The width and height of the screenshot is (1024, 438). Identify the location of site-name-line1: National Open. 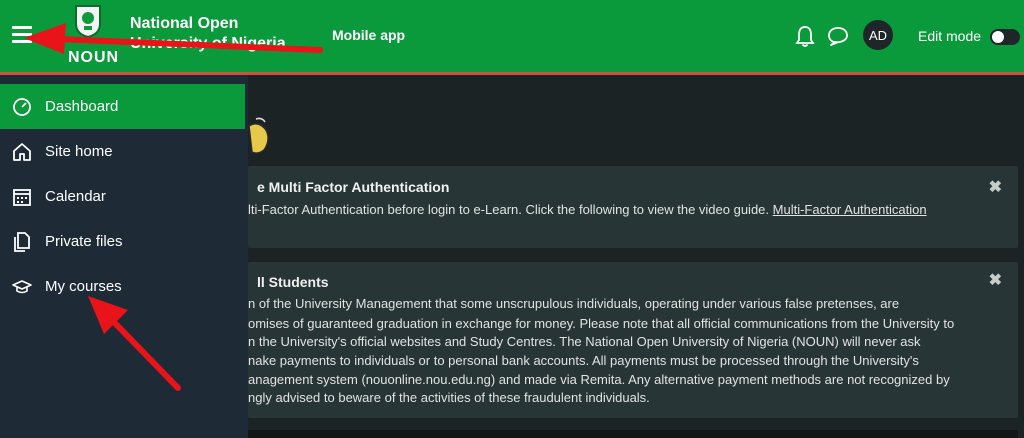
(184, 23).